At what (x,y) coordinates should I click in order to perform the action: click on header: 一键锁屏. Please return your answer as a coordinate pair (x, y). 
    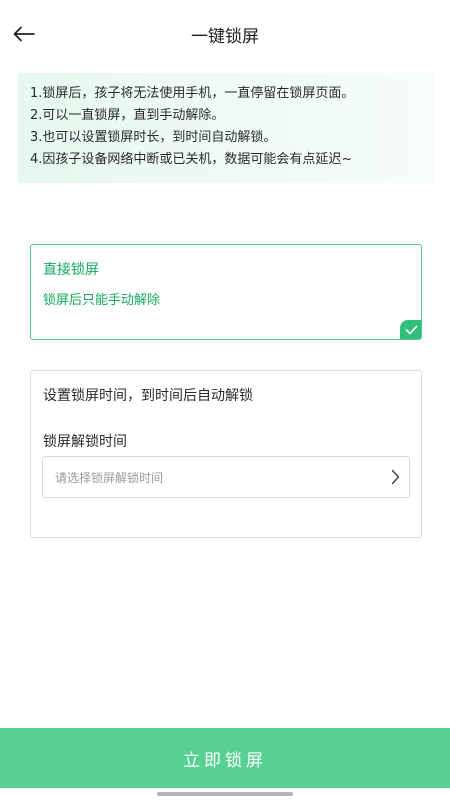
    Looking at the image, I should click on (225, 34).